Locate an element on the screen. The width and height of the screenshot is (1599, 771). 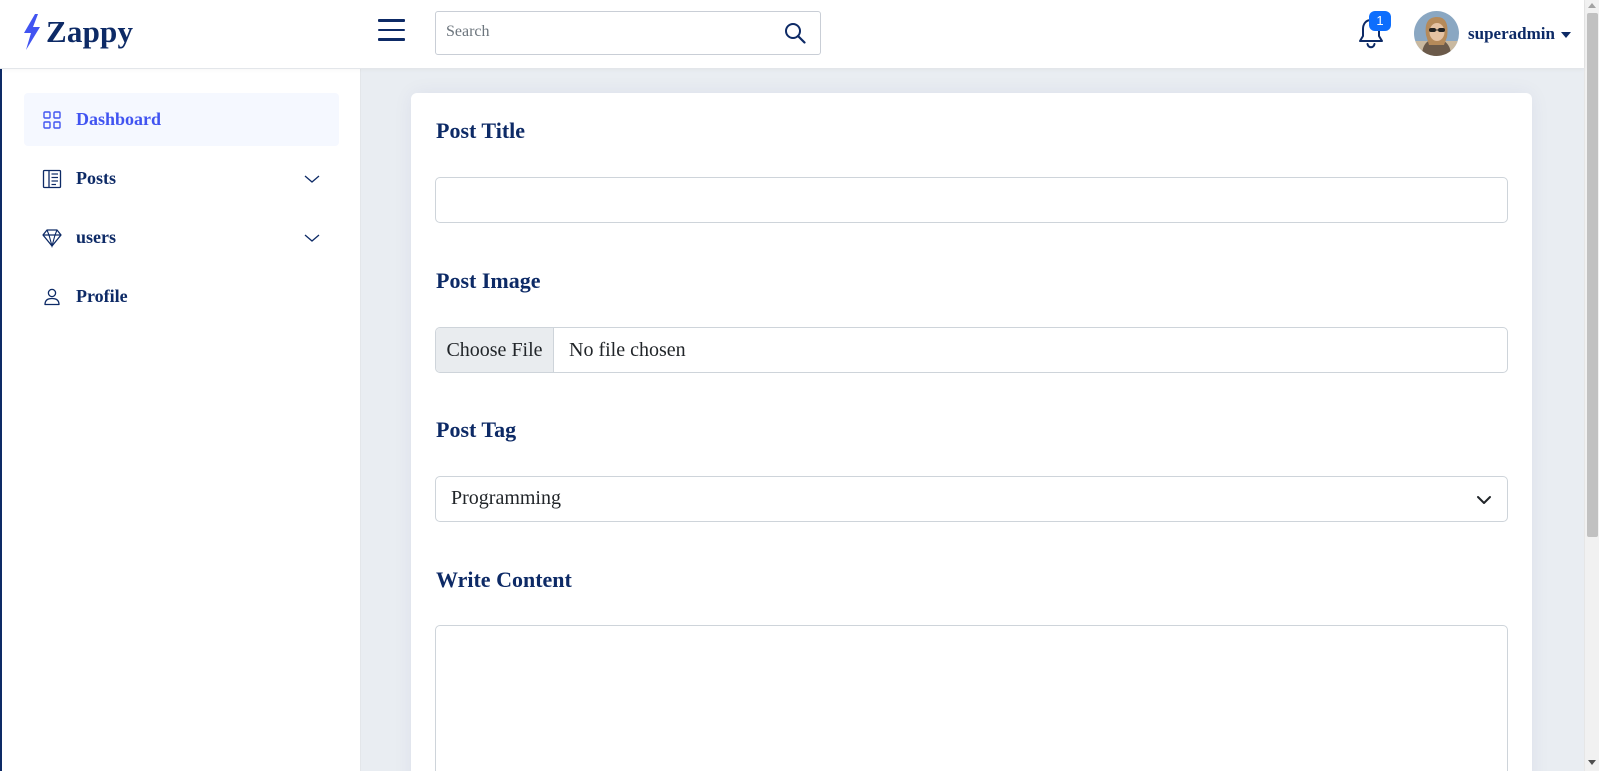
scroll-up-arrow-icon is located at coordinates (1592, 5).